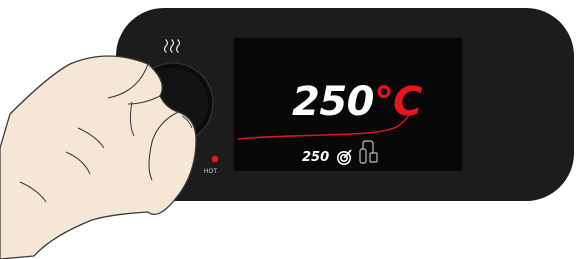 Image resolution: width=578 pixels, height=259 pixels. Describe the element at coordinates (398, 102) in the screenshot. I see `temperature-unit: ℃` at that location.